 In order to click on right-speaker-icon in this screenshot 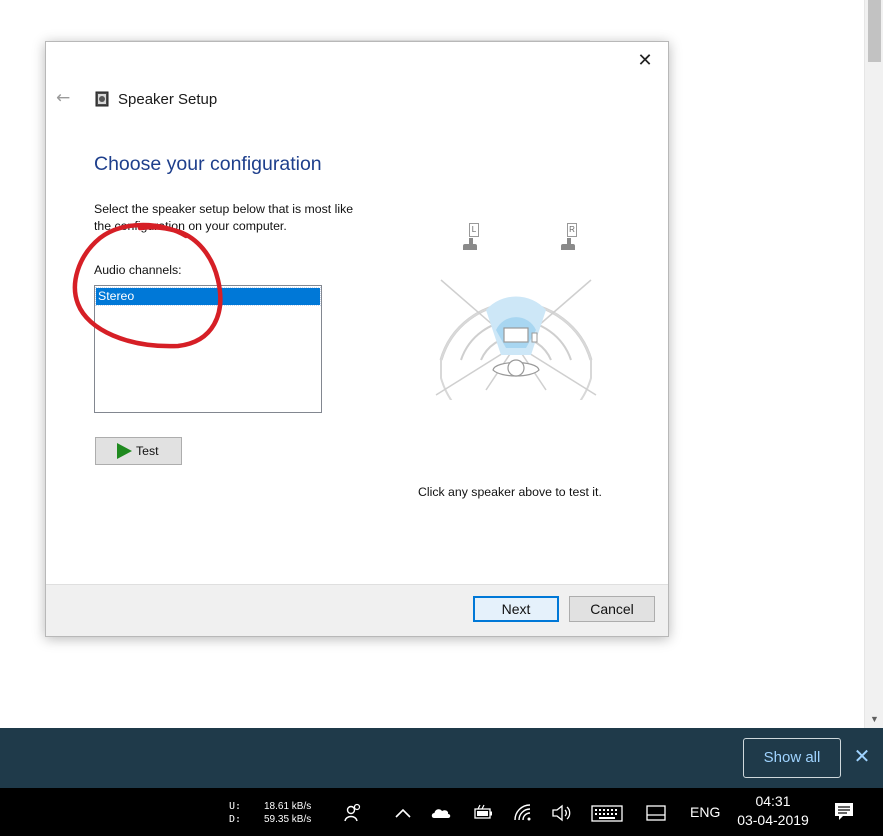, I will do `click(568, 247)`.